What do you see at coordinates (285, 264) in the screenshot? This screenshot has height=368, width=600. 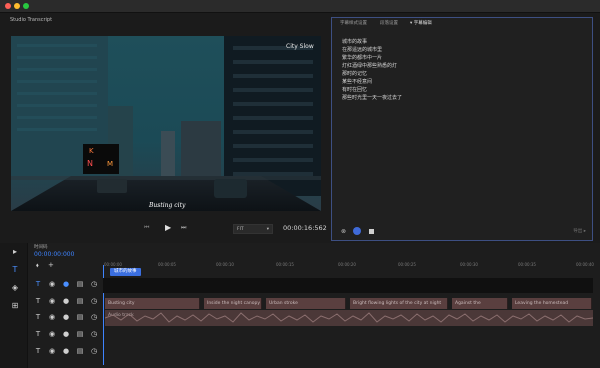 I see `ruler-tick: 00:00:15` at bounding box center [285, 264].